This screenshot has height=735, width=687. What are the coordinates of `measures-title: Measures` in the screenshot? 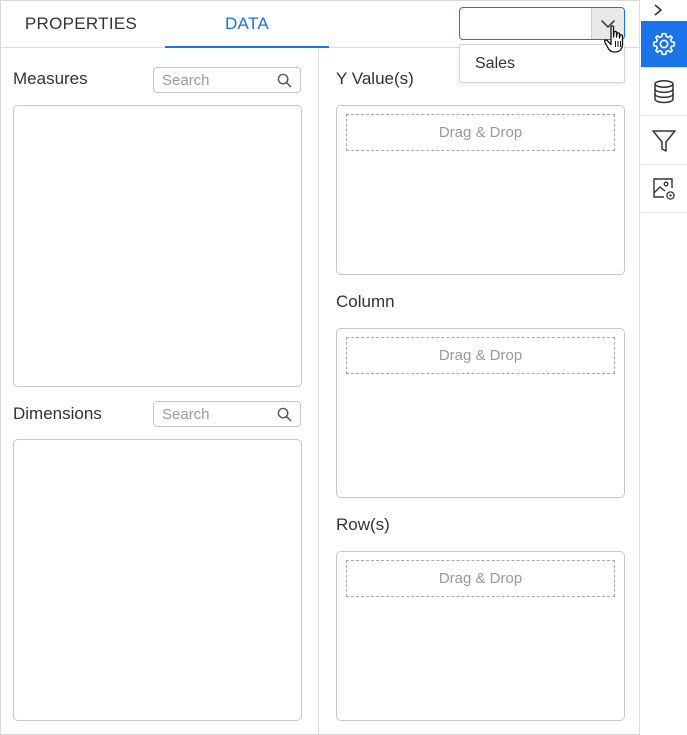 It's located at (50, 78).